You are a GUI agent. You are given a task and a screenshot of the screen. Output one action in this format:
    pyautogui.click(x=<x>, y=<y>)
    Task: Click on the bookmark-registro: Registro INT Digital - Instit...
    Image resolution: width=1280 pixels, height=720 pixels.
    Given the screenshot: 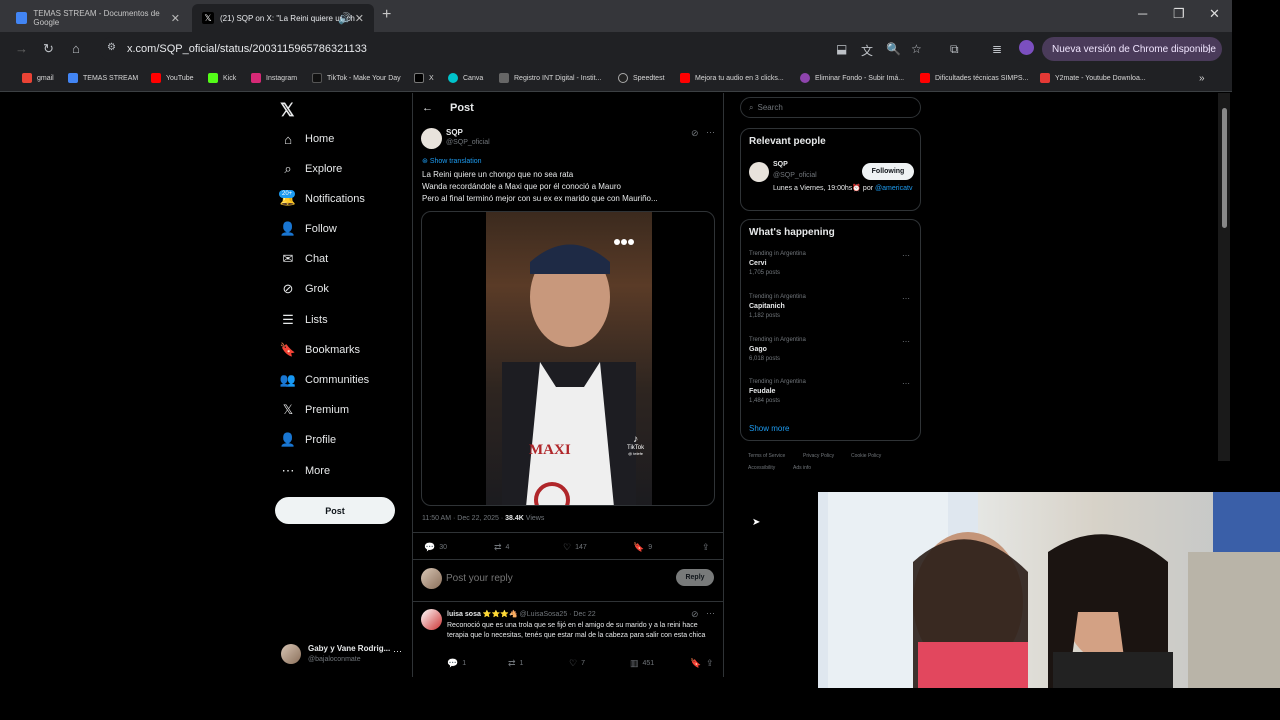 What is the action you would take?
    pyautogui.click(x=550, y=78)
    